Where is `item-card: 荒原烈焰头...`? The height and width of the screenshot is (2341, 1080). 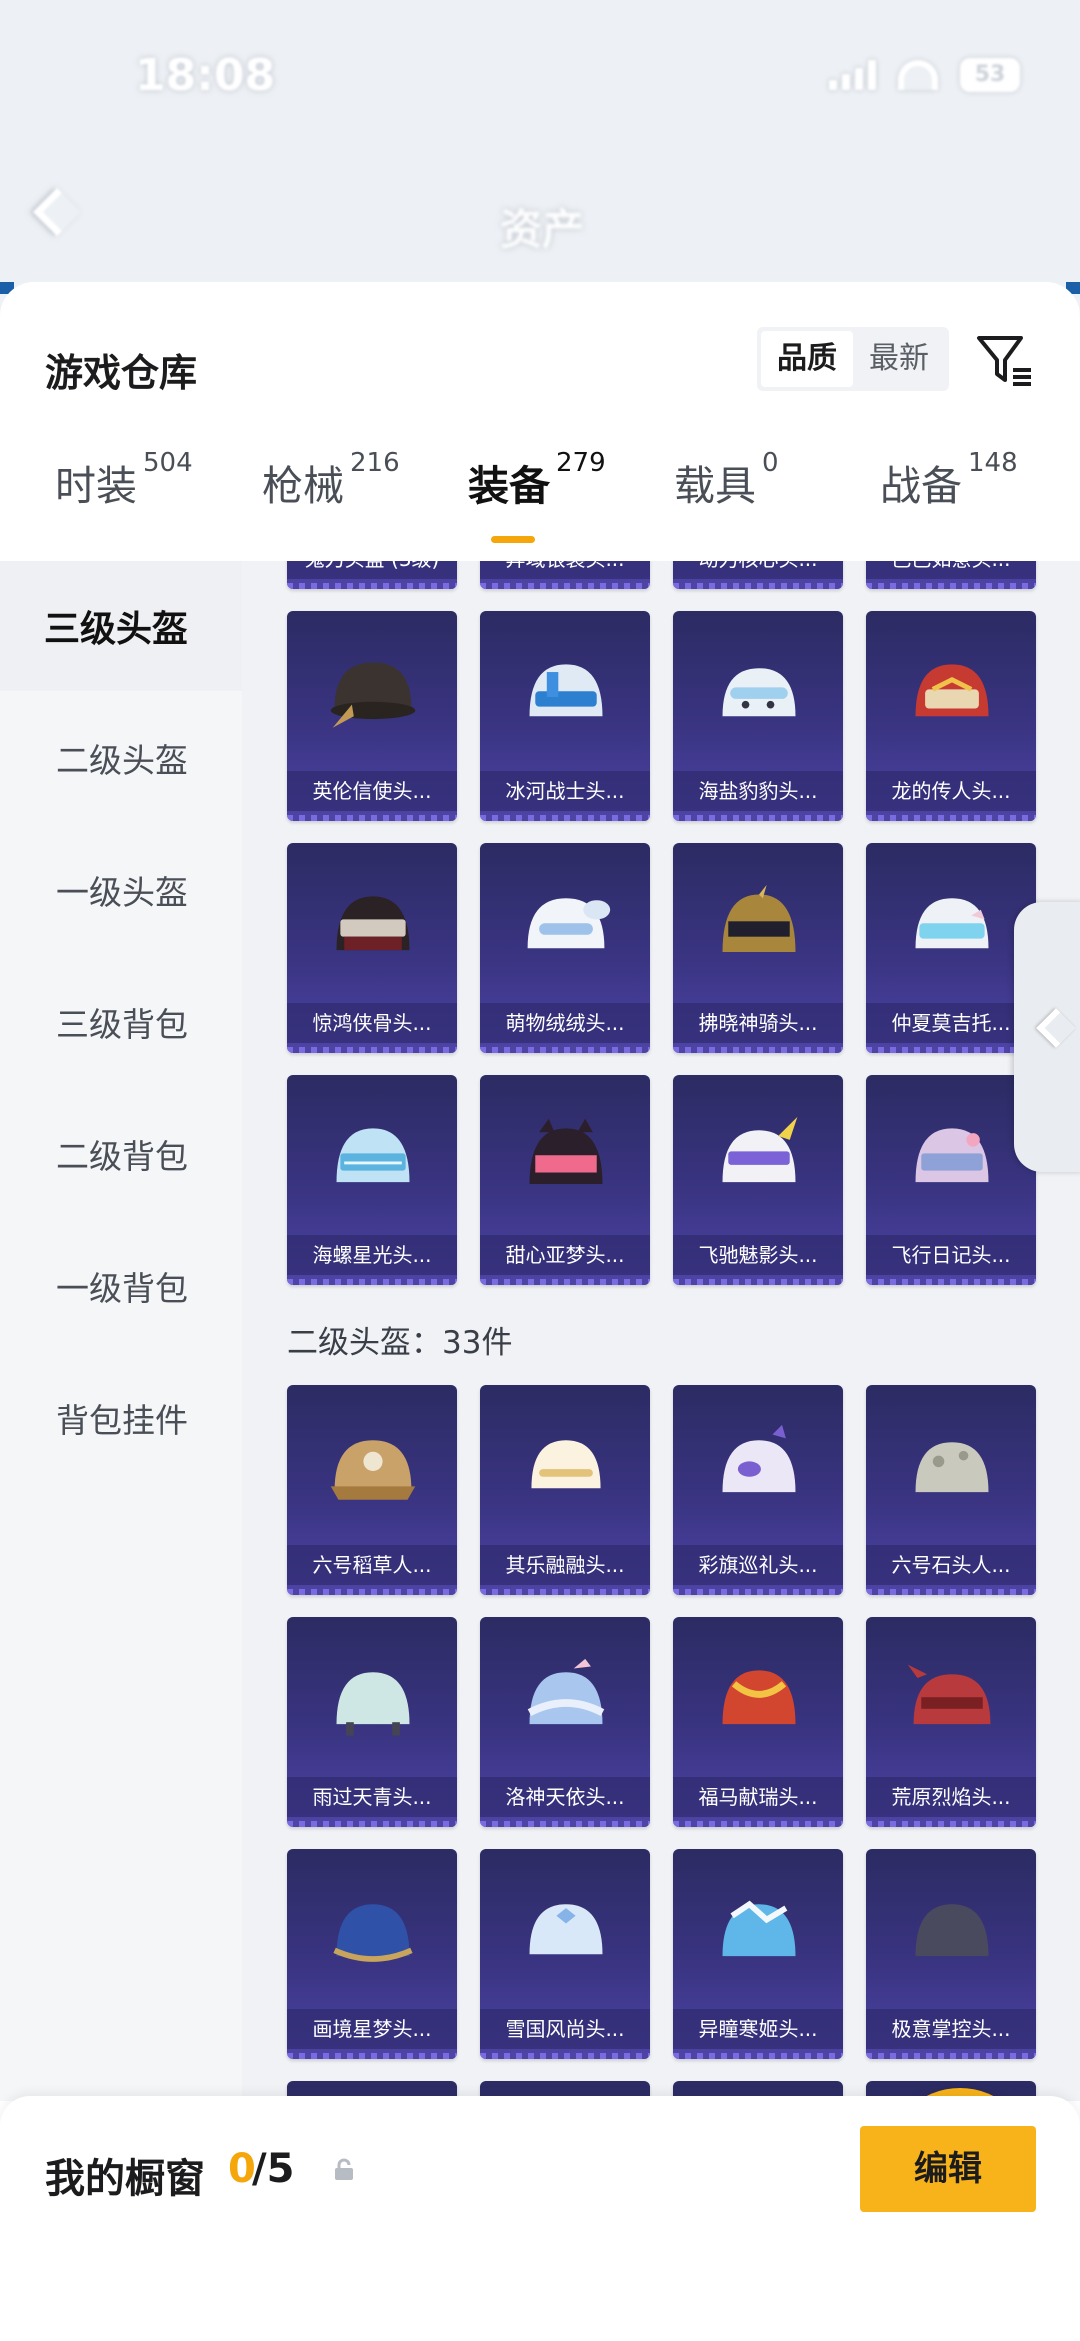
item-card: 荒原烈焰头... is located at coordinates (951, 1722).